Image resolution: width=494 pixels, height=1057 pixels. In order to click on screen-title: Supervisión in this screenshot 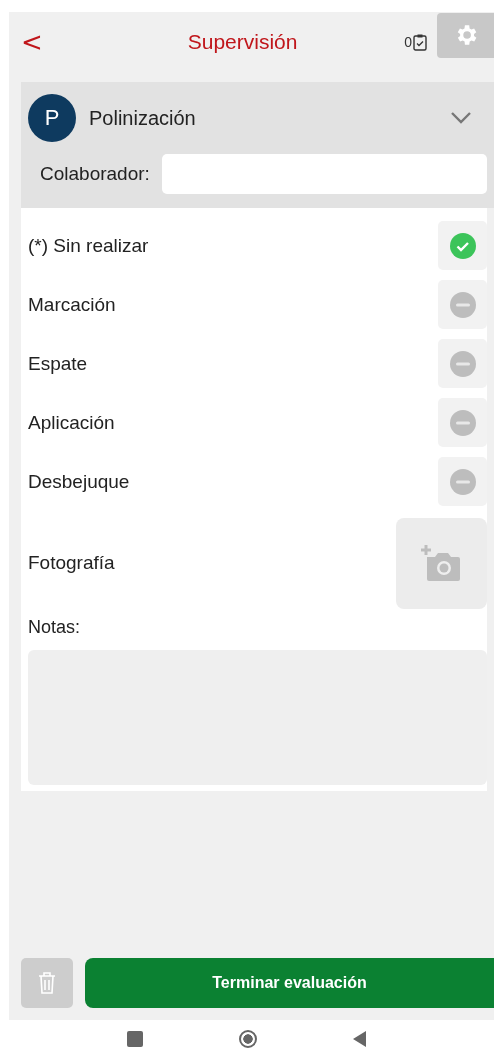, I will do `click(242, 42)`.